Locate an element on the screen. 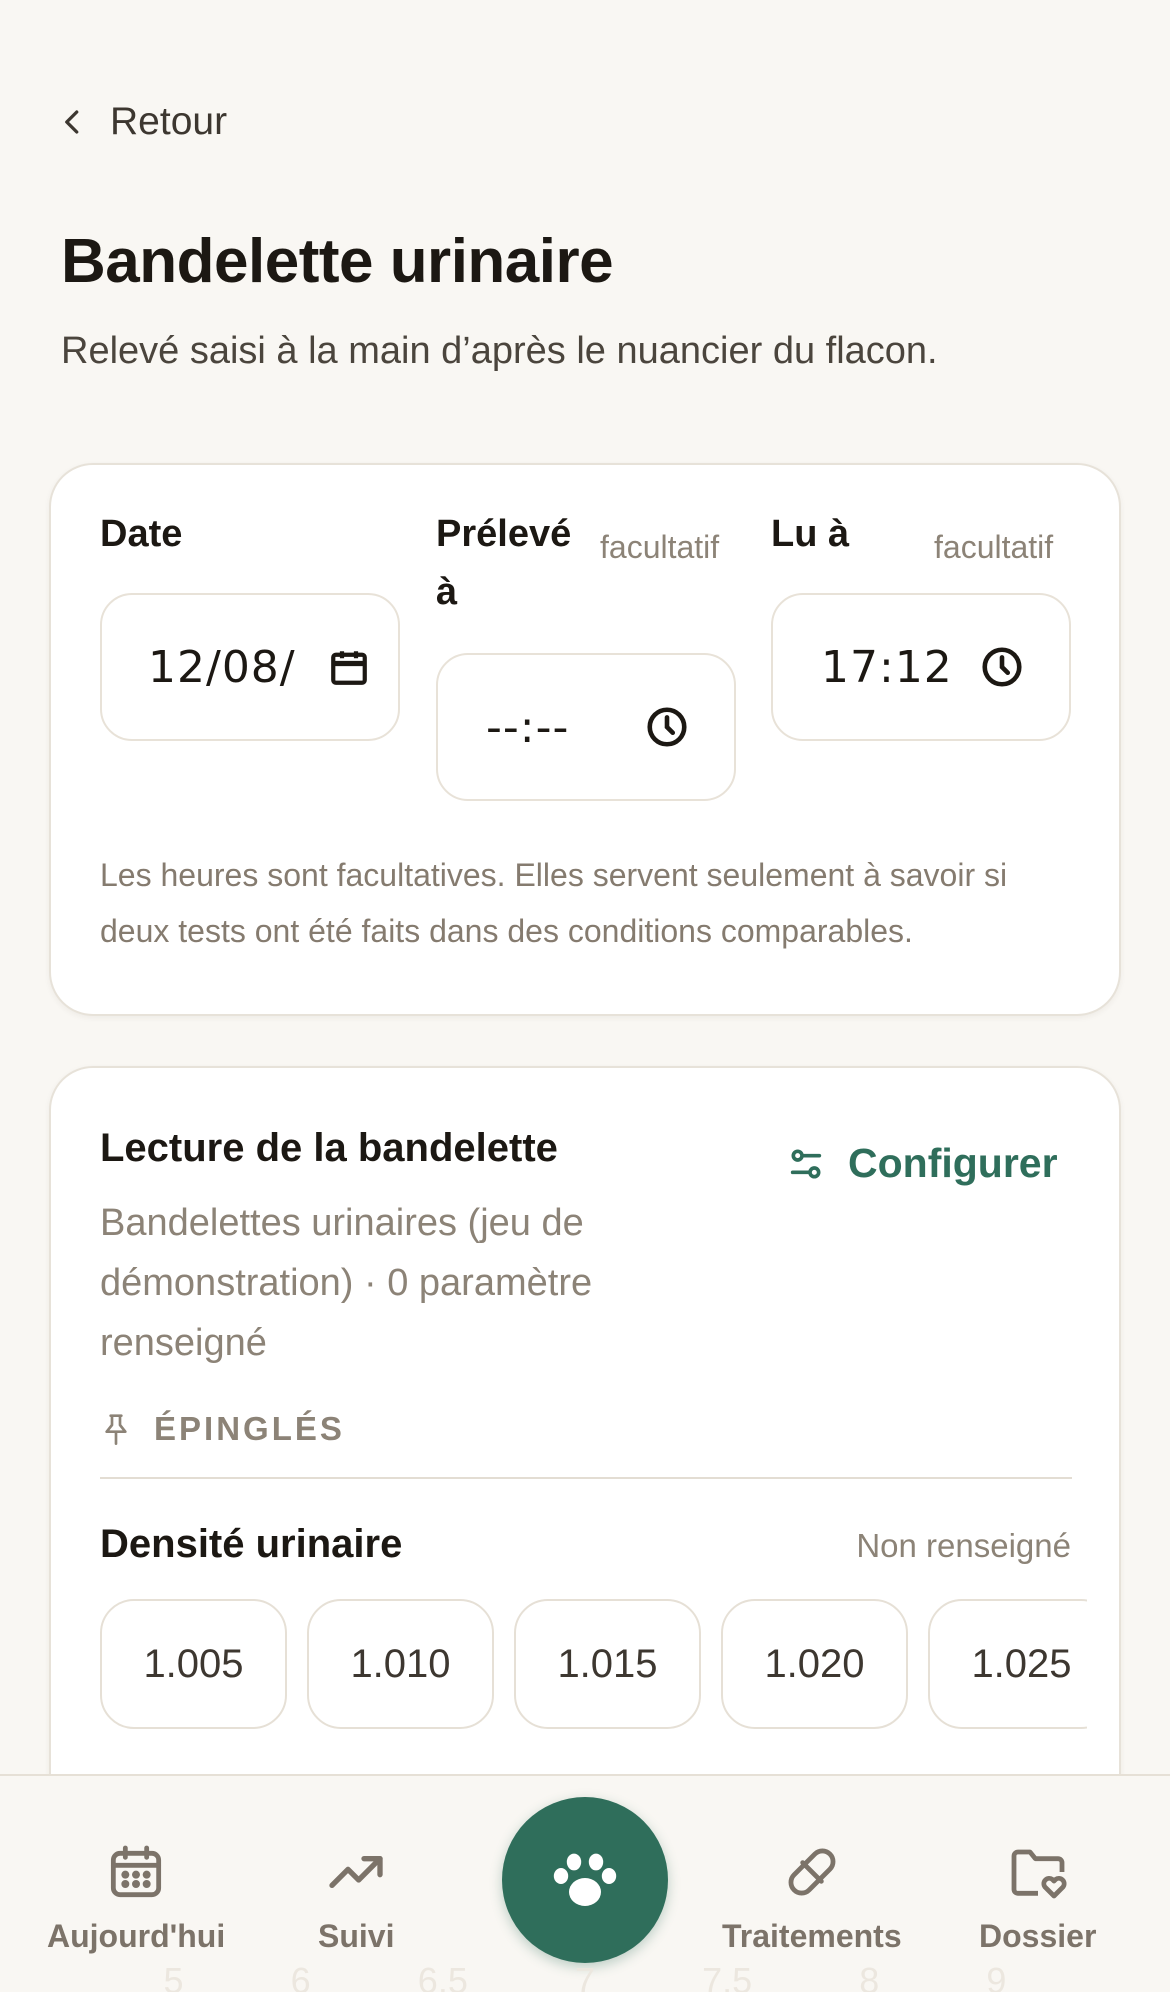 Image resolution: width=1170 pixels, height=1992 pixels. pinned-section-header: ÉPINGLÉS is located at coordinates (222, 1429).